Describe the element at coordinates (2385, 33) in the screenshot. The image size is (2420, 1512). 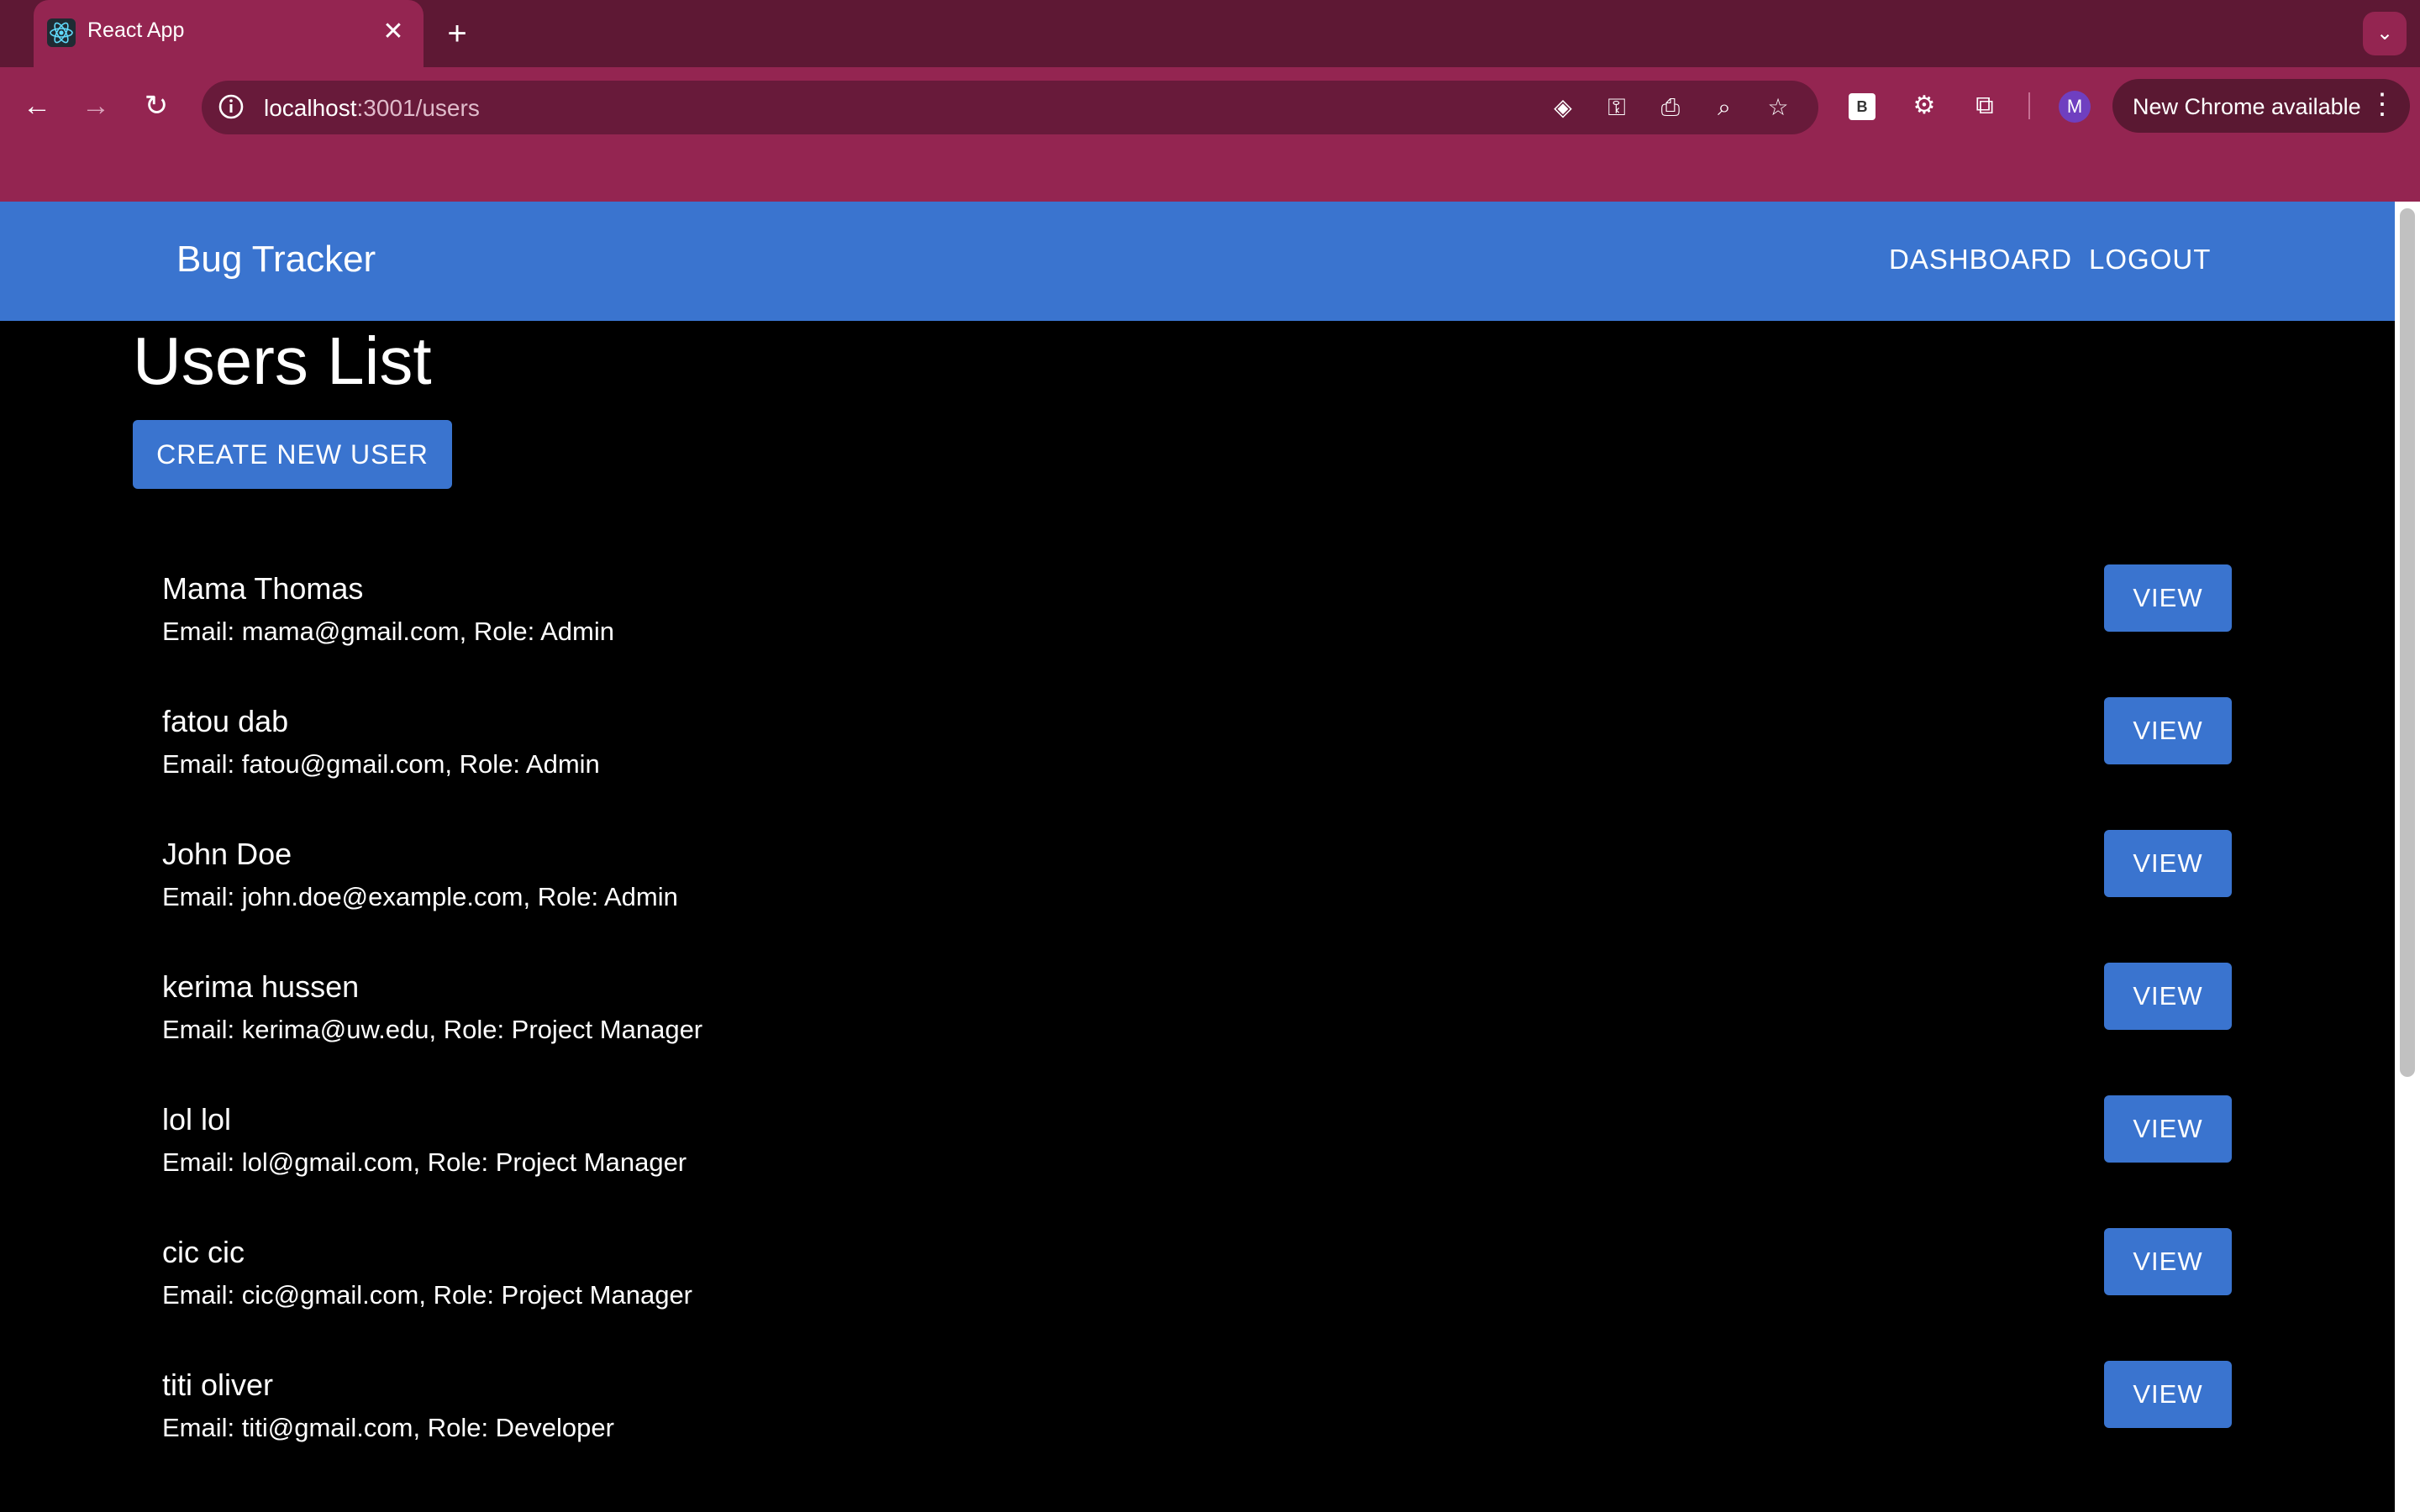
I see `chevron-down-icon: ⌄` at that location.